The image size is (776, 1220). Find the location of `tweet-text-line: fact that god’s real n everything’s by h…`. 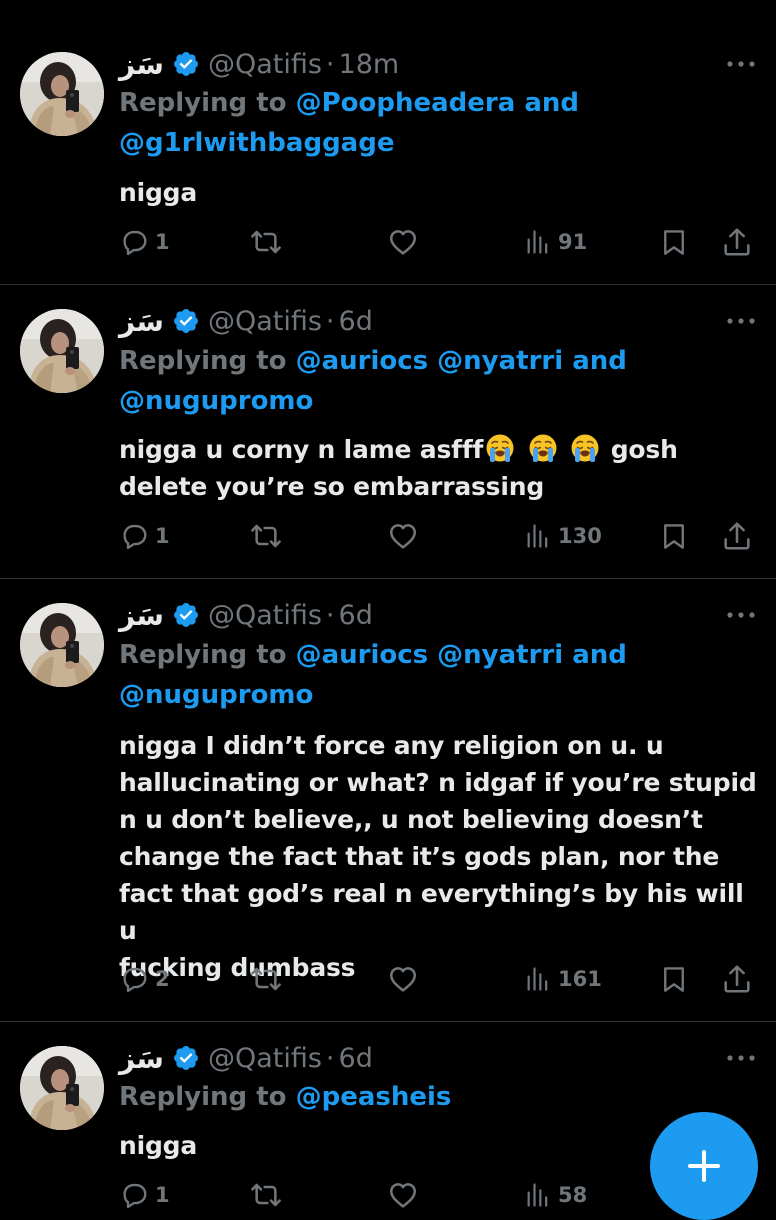

tweet-text-line: fact that god’s real n everything’s by h… is located at coordinates (431, 912).